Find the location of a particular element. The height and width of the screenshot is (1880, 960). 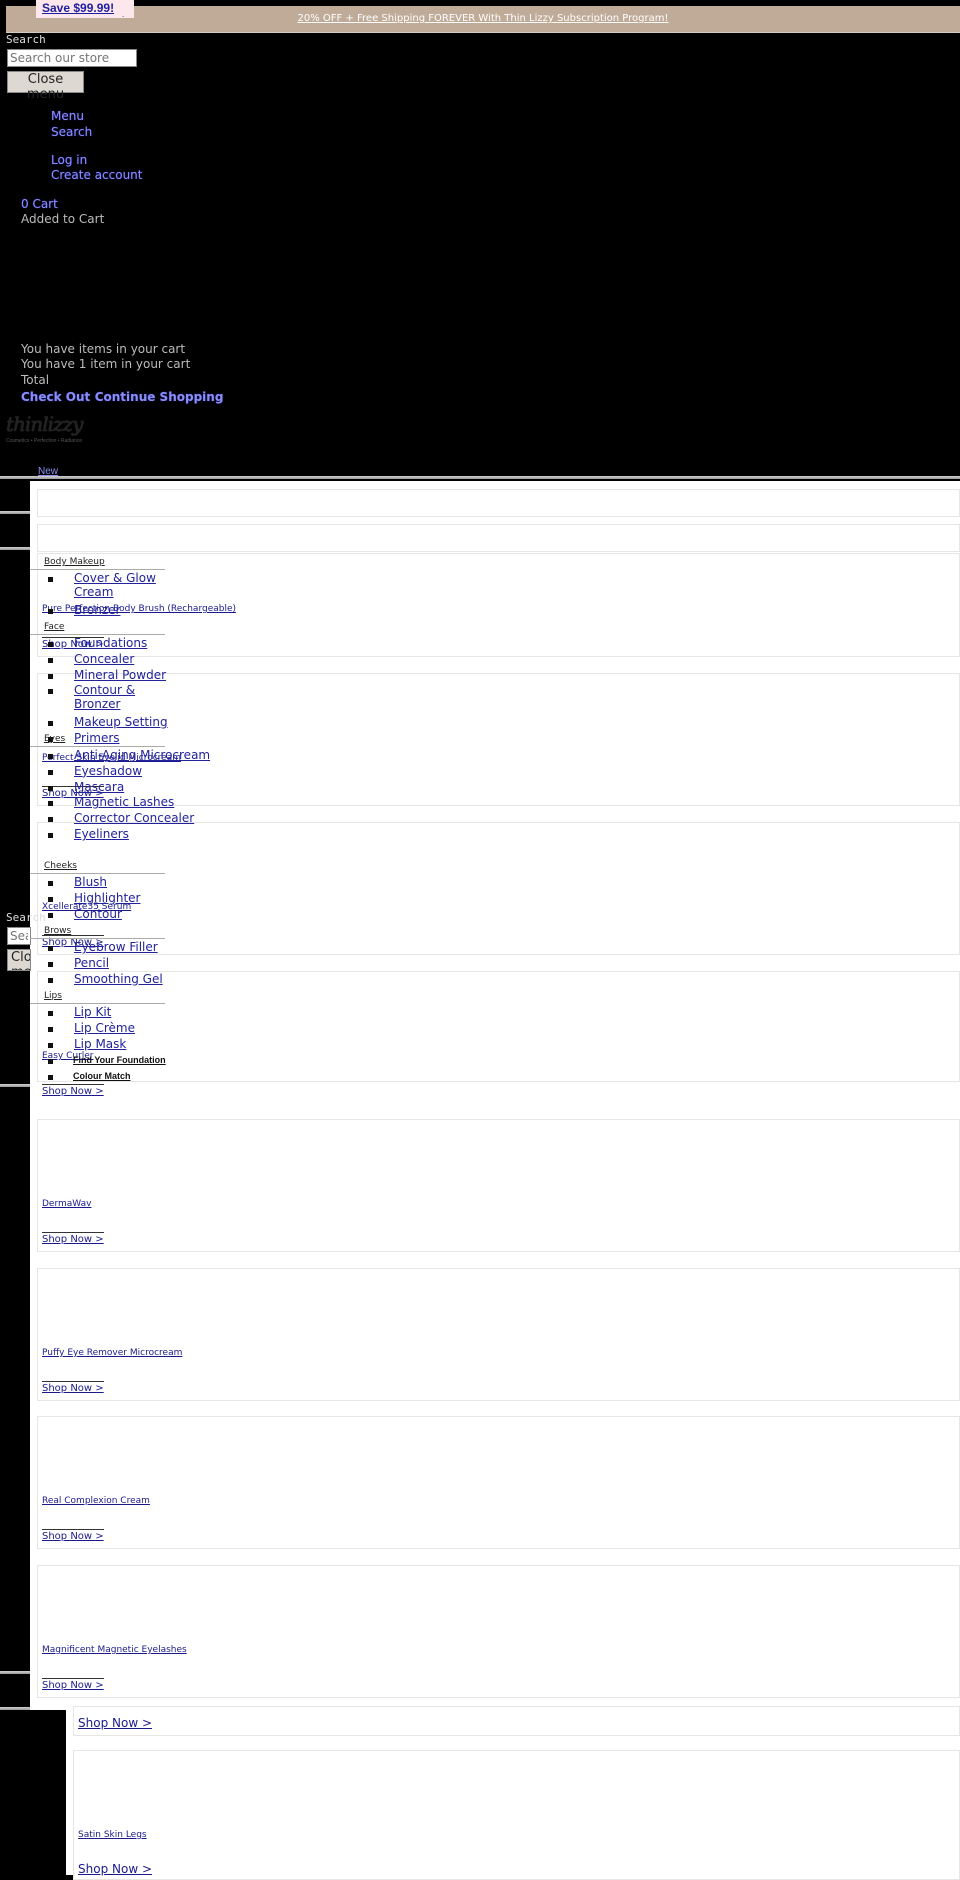

cart-items-text: You have items in your cart is located at coordinates (103, 349).